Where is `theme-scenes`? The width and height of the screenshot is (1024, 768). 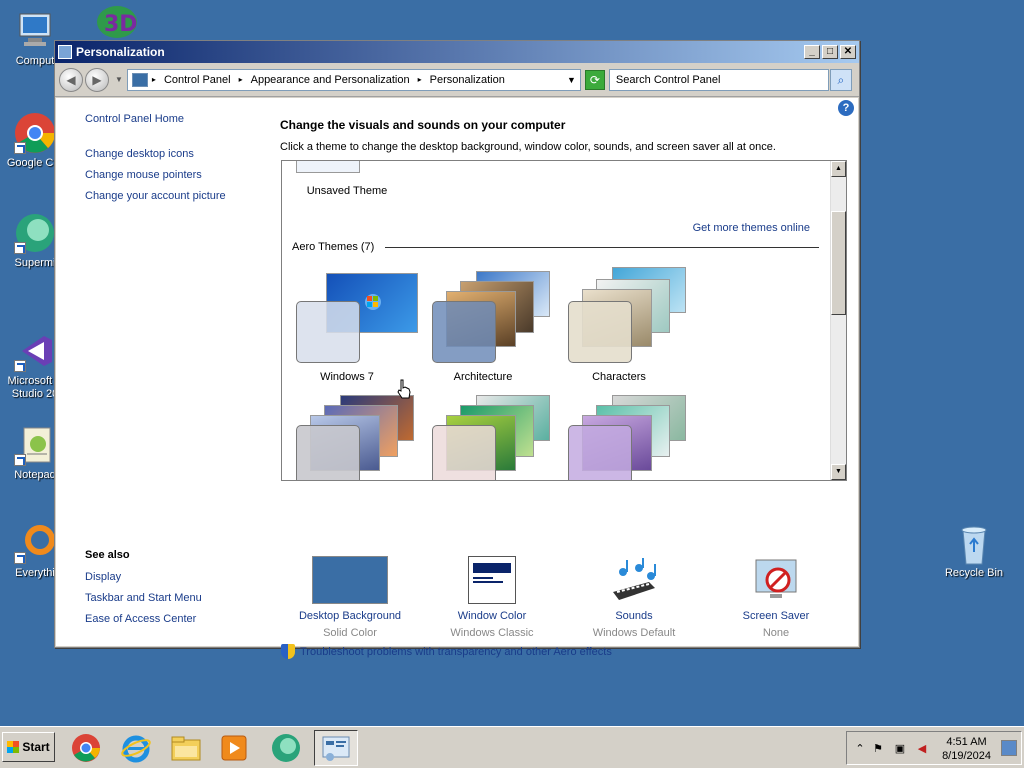
theme-scenes is located at coordinates (620, 437).